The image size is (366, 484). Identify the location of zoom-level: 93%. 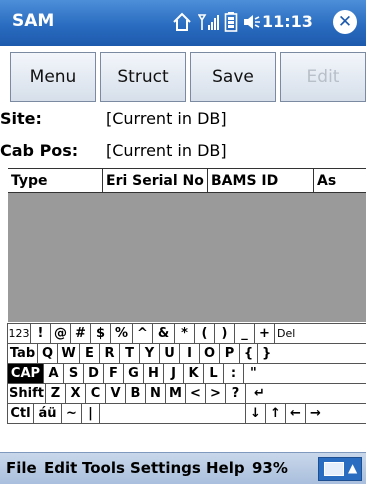
(270, 468).